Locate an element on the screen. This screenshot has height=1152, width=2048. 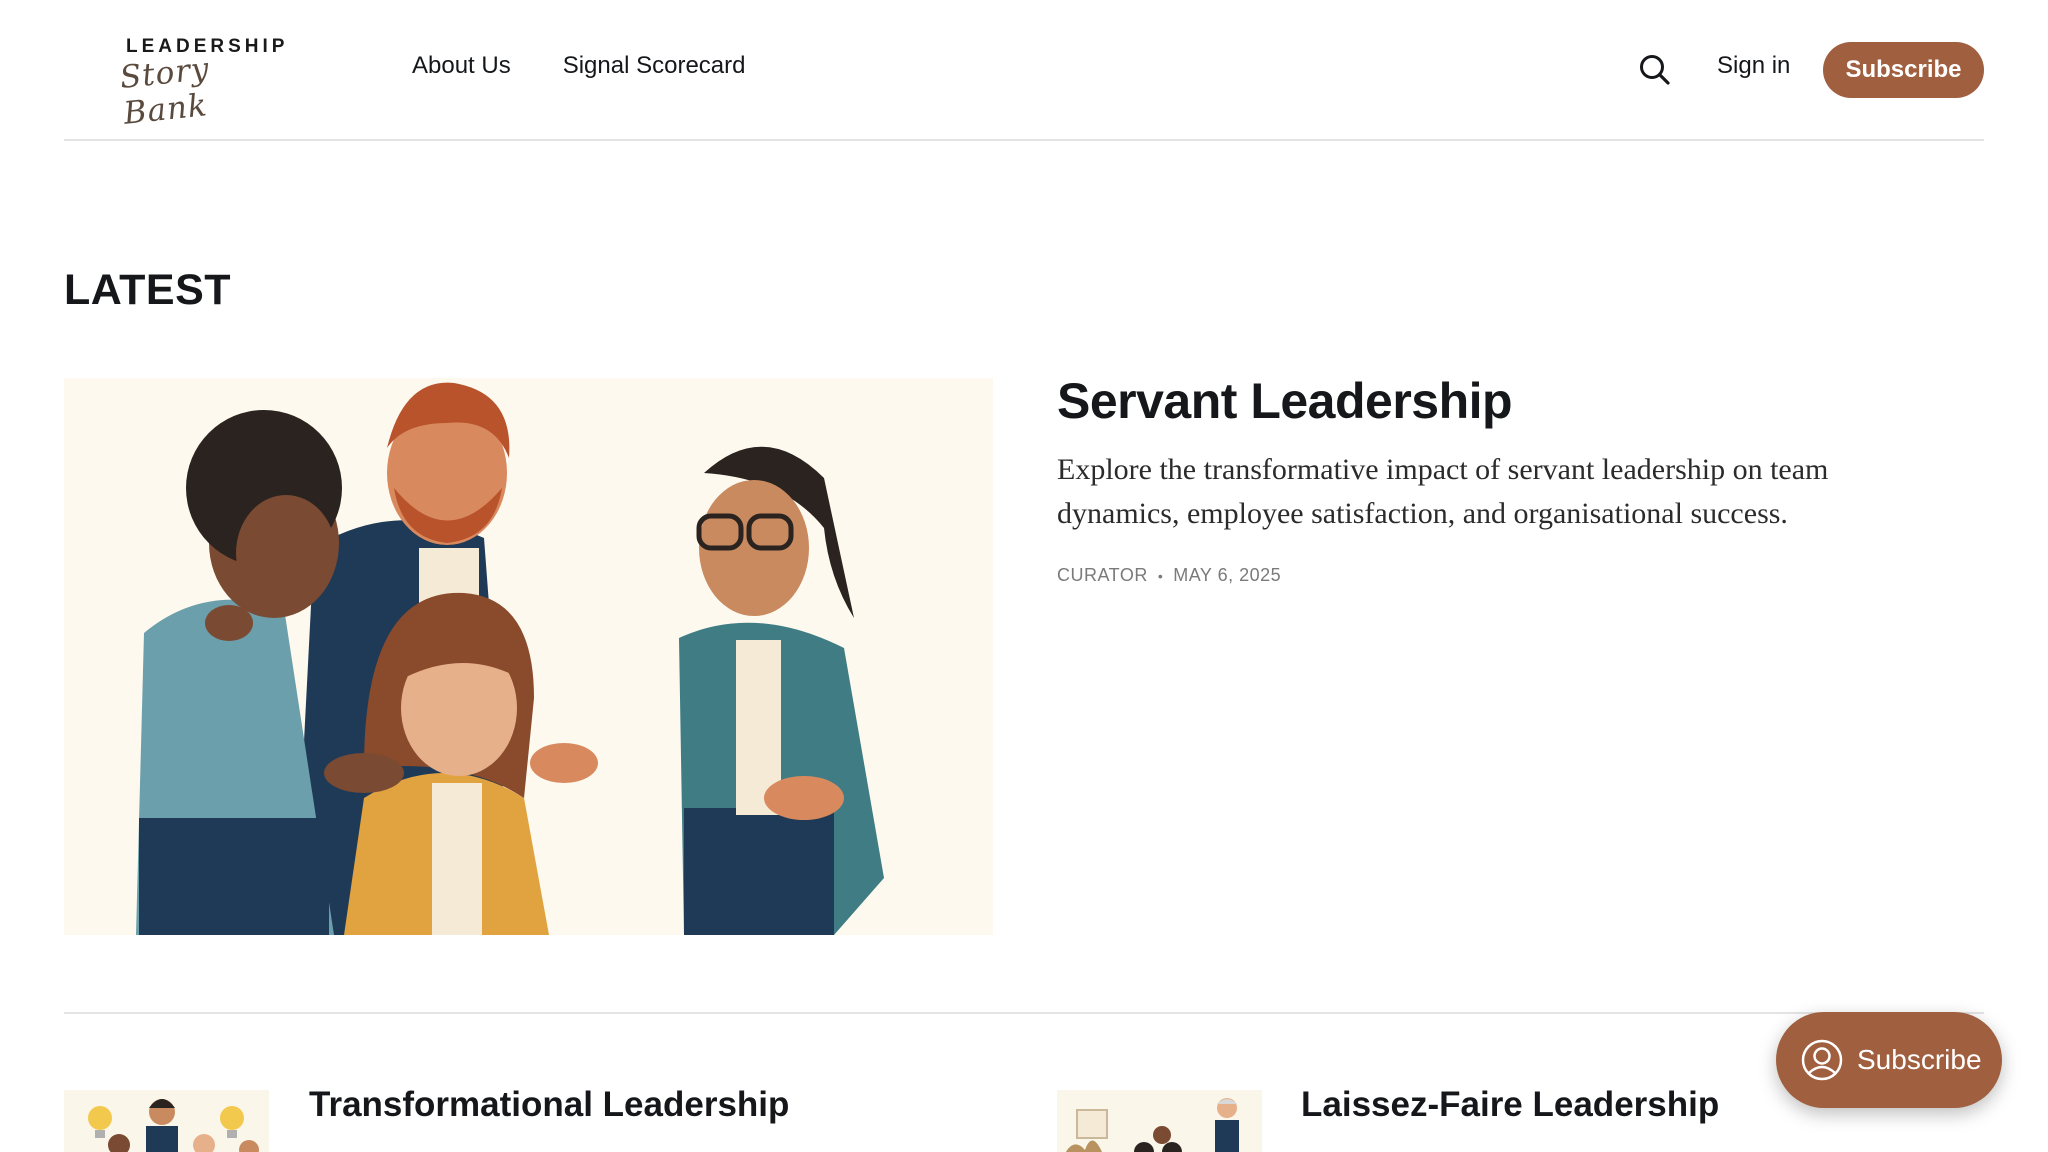
card-title-transformational: Transformational Leadership is located at coordinates (549, 1105).